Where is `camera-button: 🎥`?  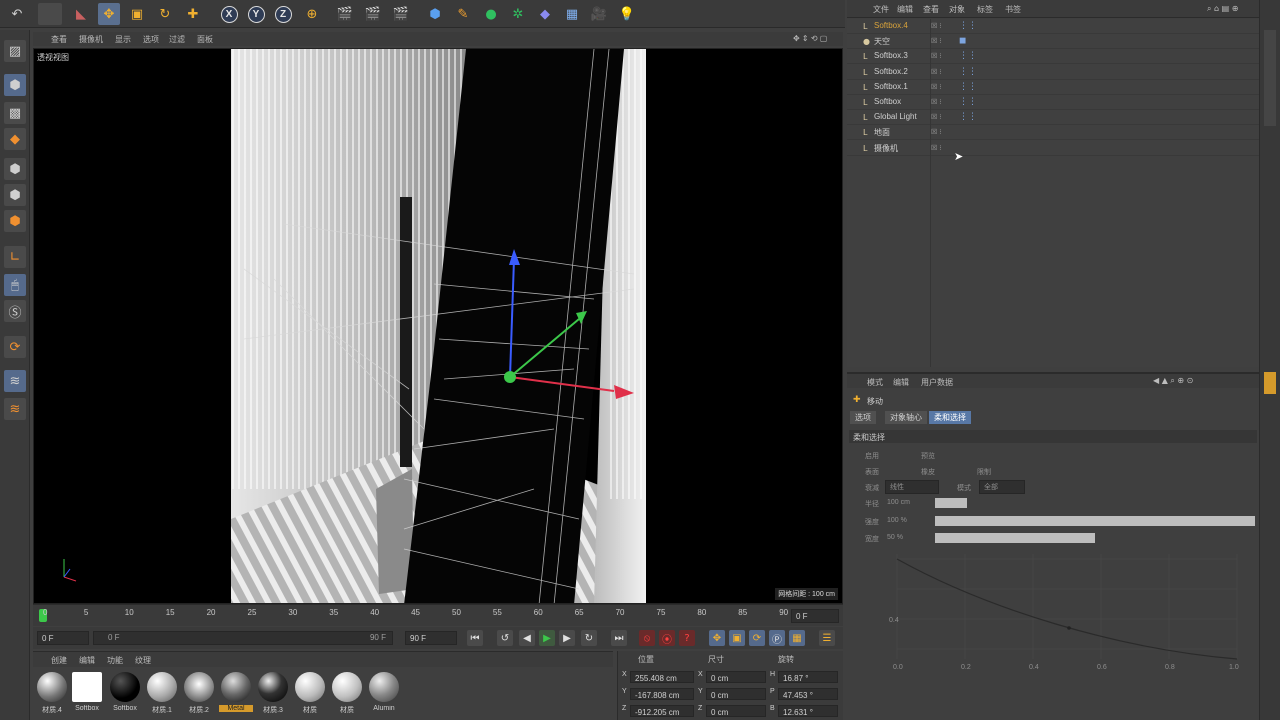
camera-button: 🎥 is located at coordinates (599, 14).